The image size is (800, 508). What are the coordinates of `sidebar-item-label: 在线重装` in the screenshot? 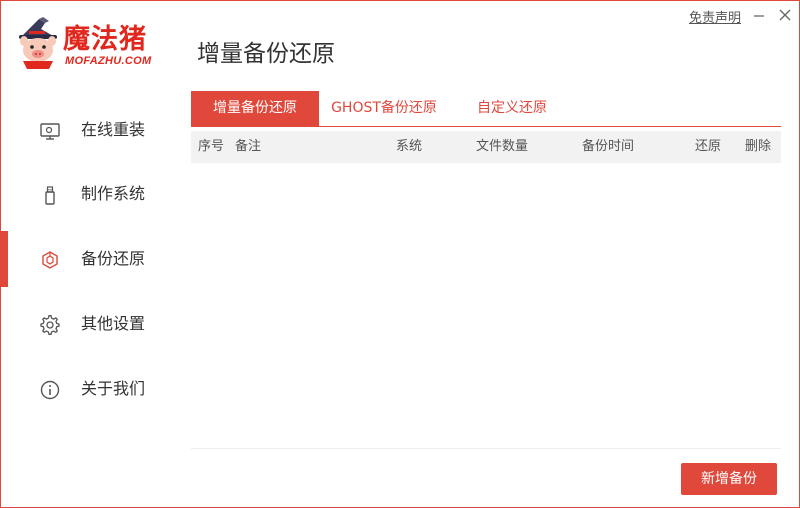 It's located at (113, 129).